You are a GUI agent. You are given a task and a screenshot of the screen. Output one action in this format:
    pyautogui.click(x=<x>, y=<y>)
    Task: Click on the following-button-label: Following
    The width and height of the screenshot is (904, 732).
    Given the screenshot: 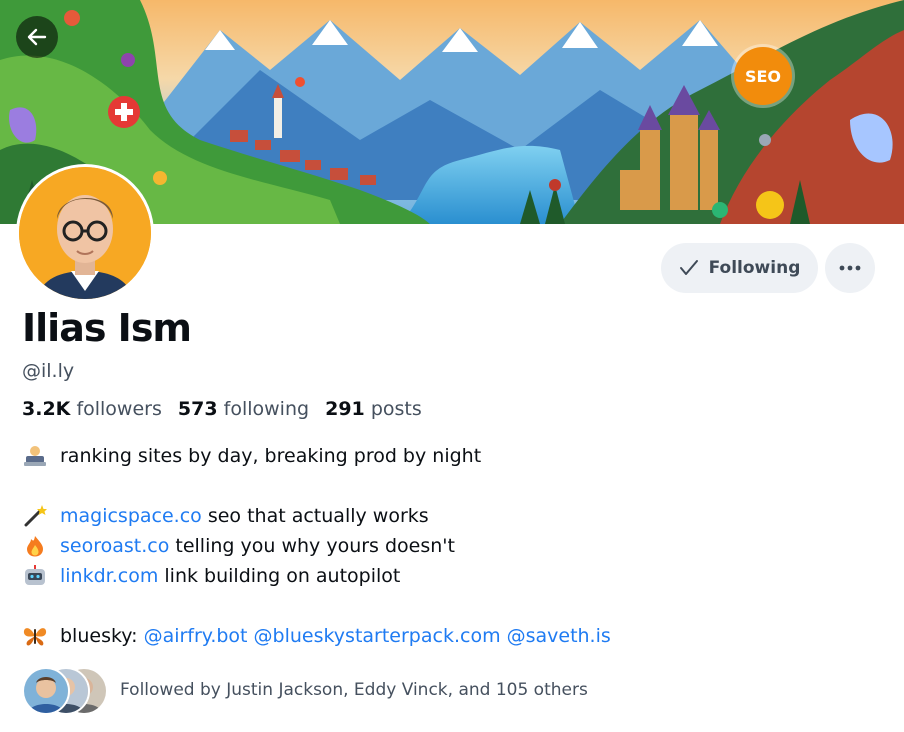 What is the action you would take?
    pyautogui.click(x=754, y=268)
    